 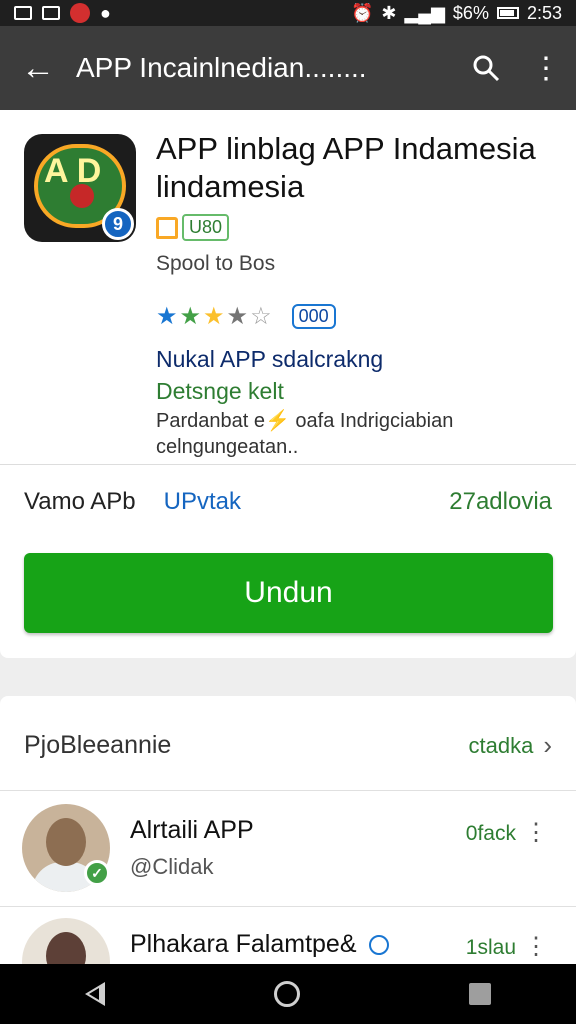 I want to click on image-notification-icon, so click(x=23, y=13).